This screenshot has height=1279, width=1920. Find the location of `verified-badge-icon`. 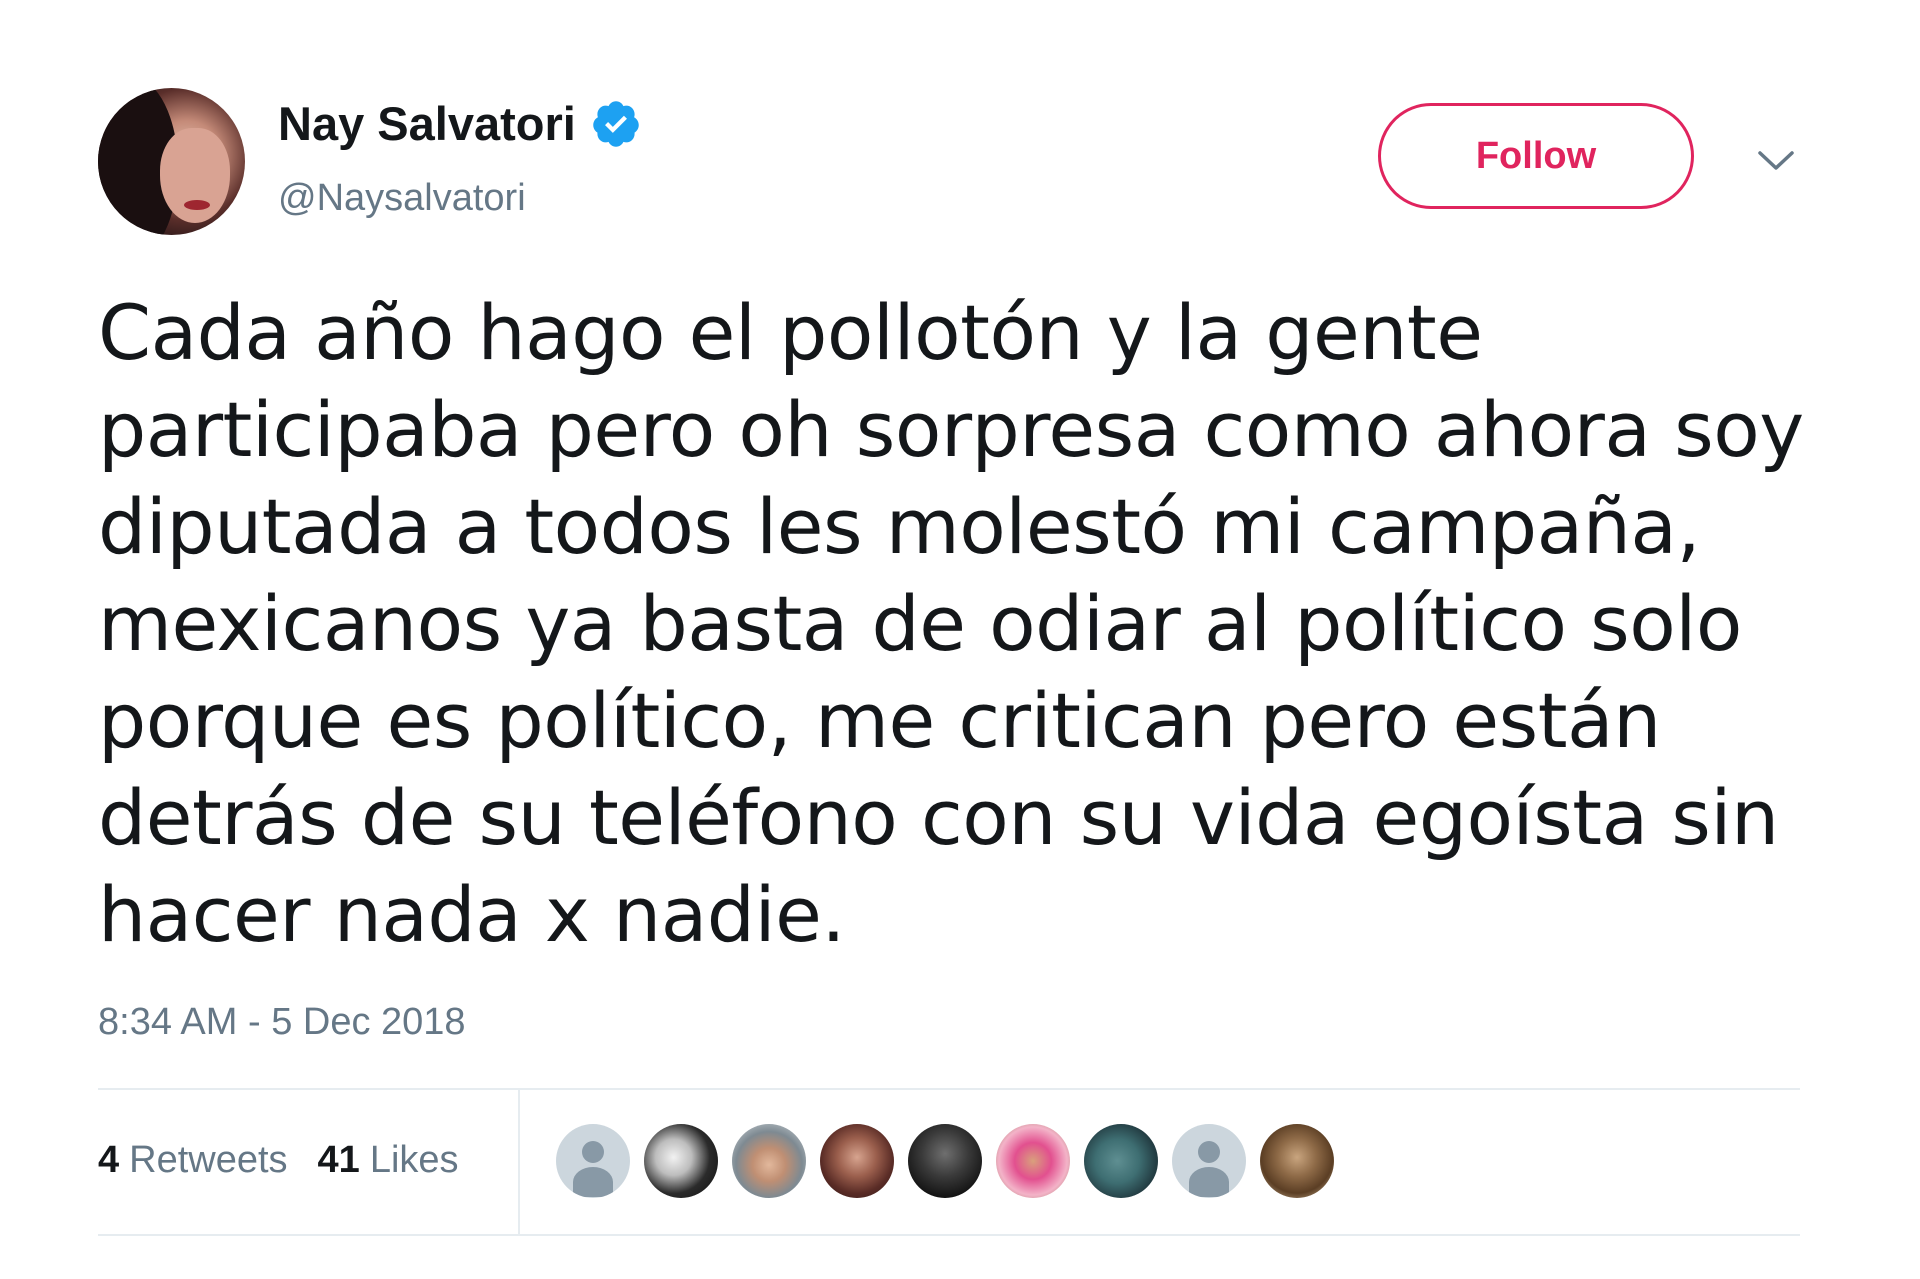

verified-badge-icon is located at coordinates (616, 124).